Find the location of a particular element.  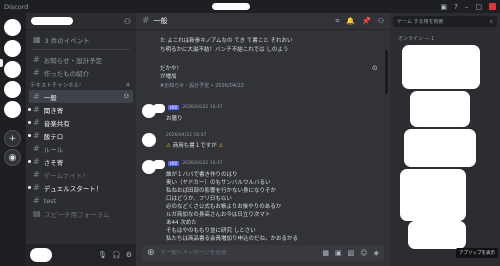

channel-item: # 作ったもの紹介 is located at coordinates (81, 72).